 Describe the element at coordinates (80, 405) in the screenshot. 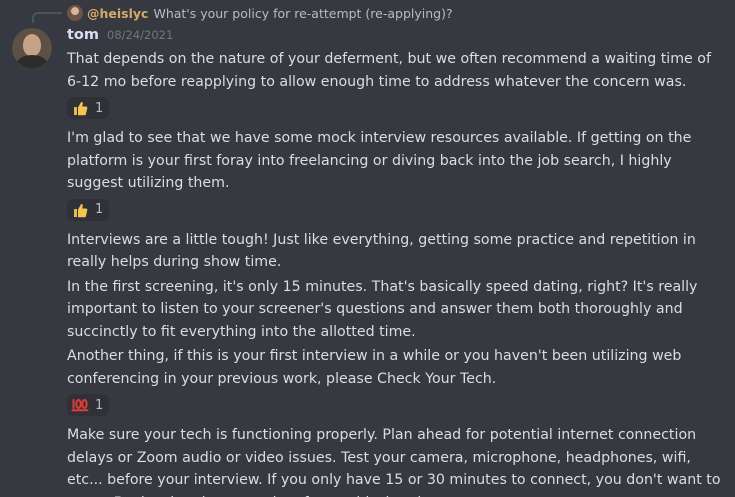

I see `hundred-points-icon` at that location.